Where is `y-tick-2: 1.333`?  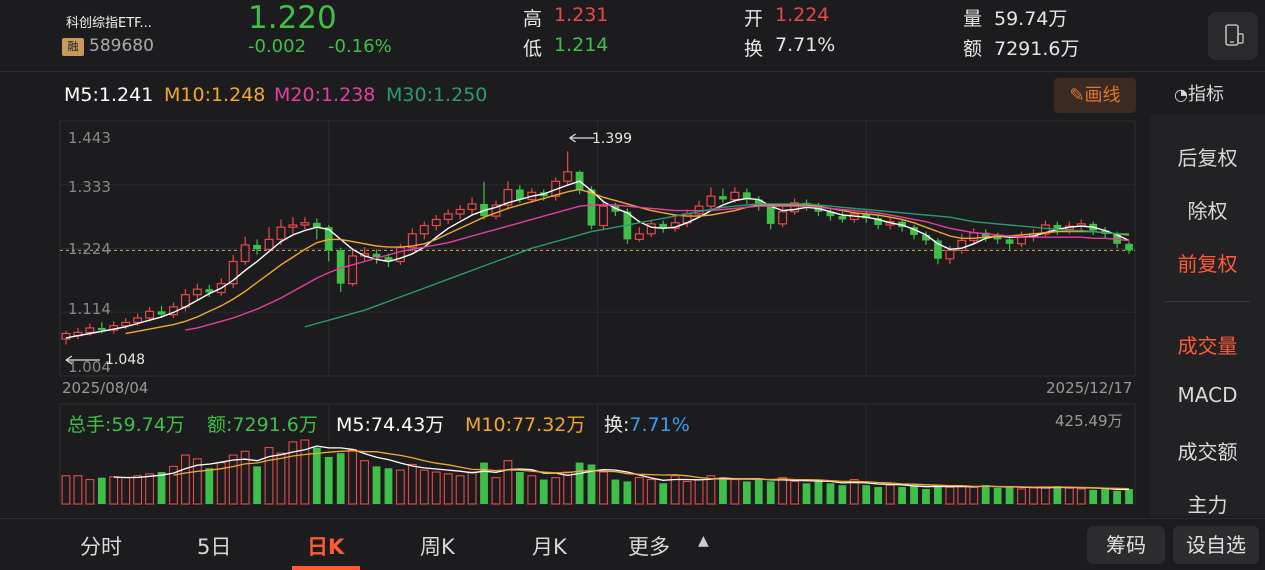 y-tick-2: 1.333 is located at coordinates (89, 187).